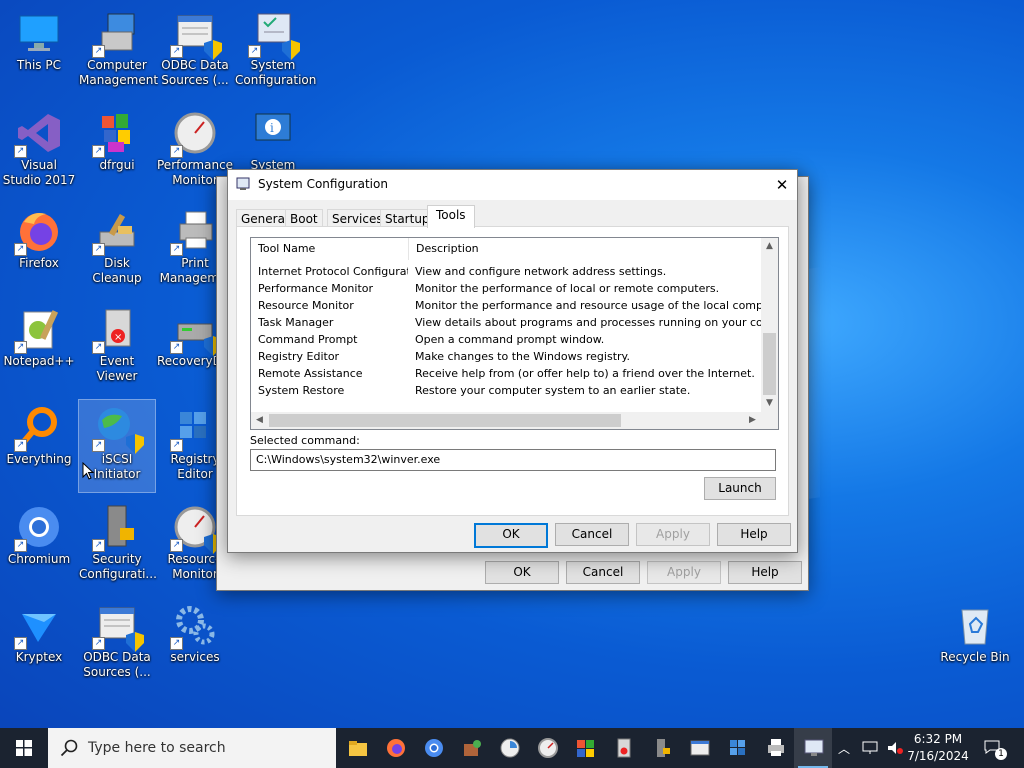 This screenshot has height=768, width=1024. I want to click on taskbar-dfrgui, so click(585, 748).